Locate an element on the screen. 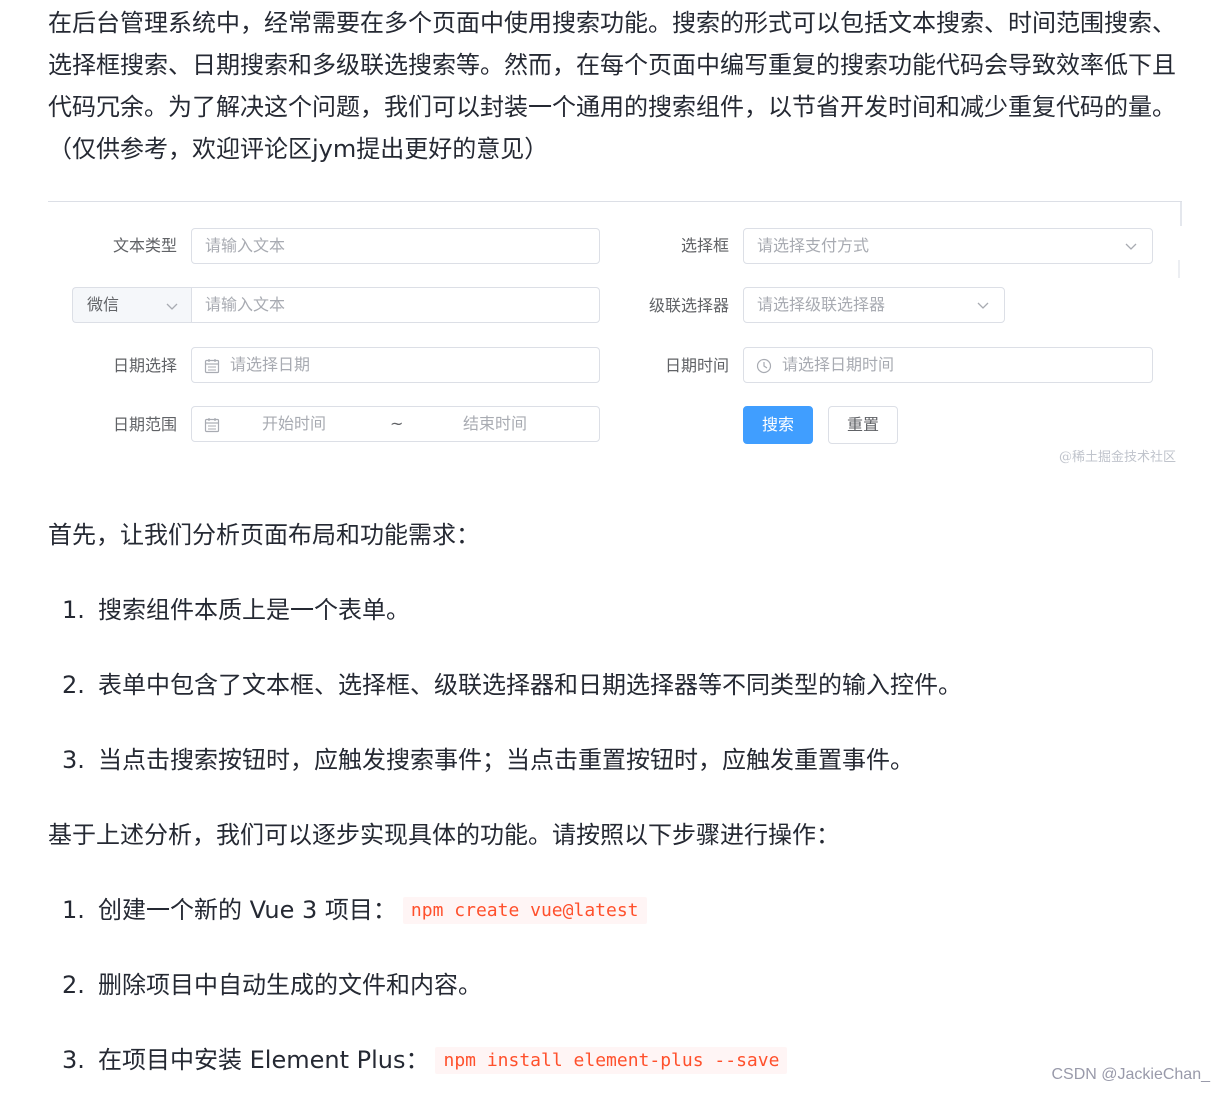 Image resolution: width=1224 pixels, height=1096 pixels. date-range-label: 日期范围 is located at coordinates (144, 424).